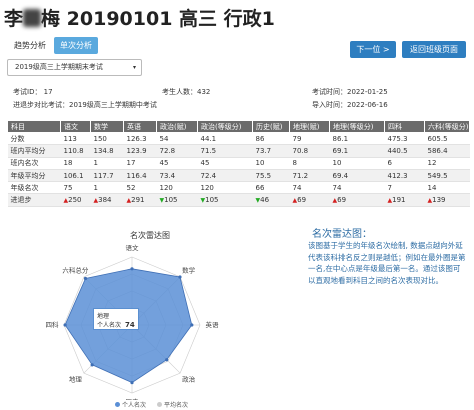 The image size is (474, 410). What do you see at coordinates (186, 92) in the screenshot?
I see `student-count: 考生人数：432` at bounding box center [186, 92].